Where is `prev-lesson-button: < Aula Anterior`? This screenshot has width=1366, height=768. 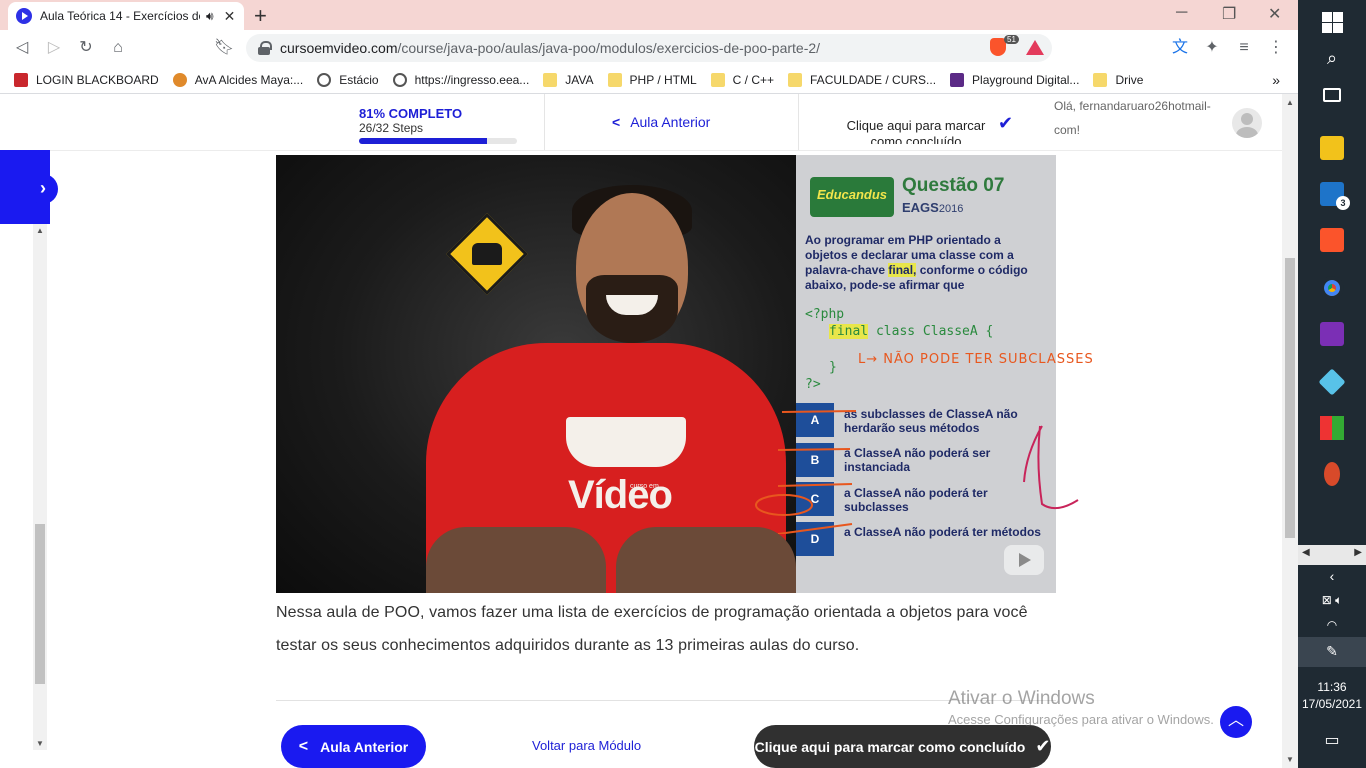
prev-lesson-button: < Aula Anterior is located at coordinates (353, 746).